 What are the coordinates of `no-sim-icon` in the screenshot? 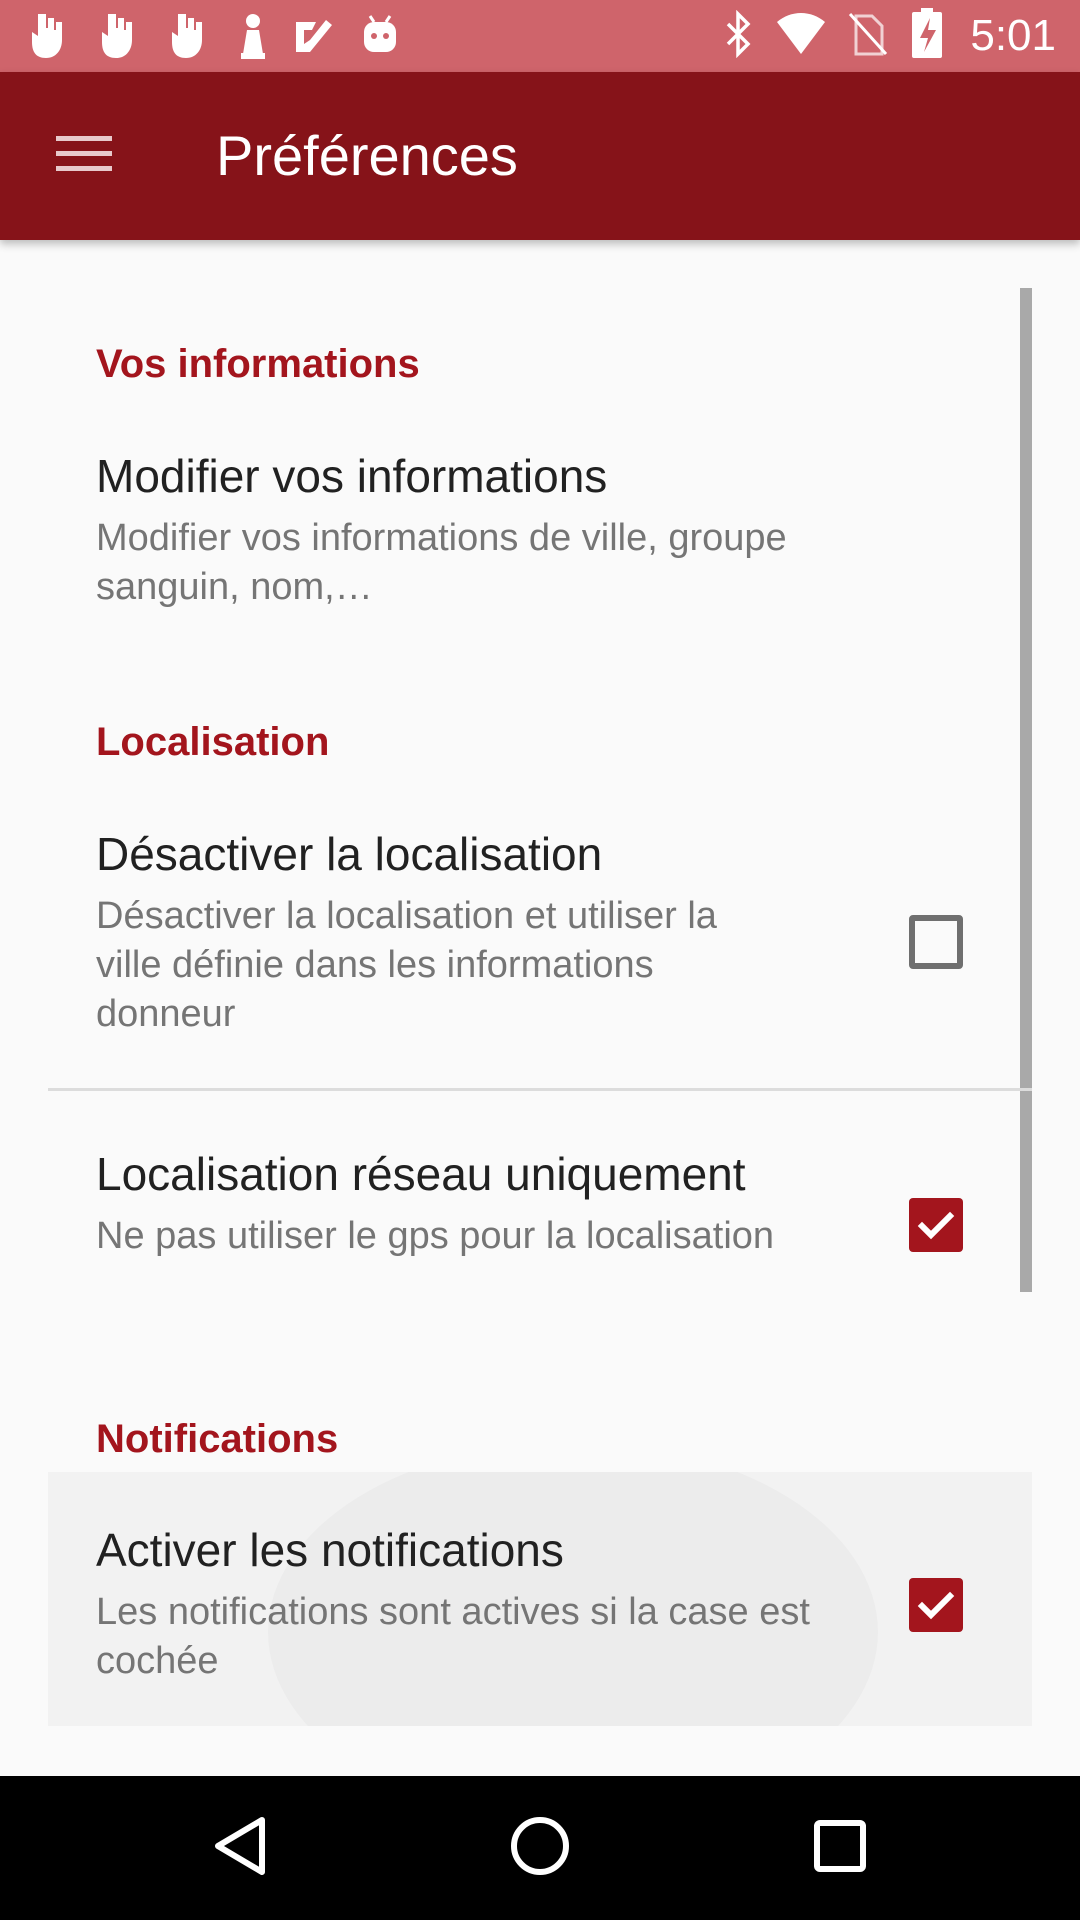 It's located at (868, 36).